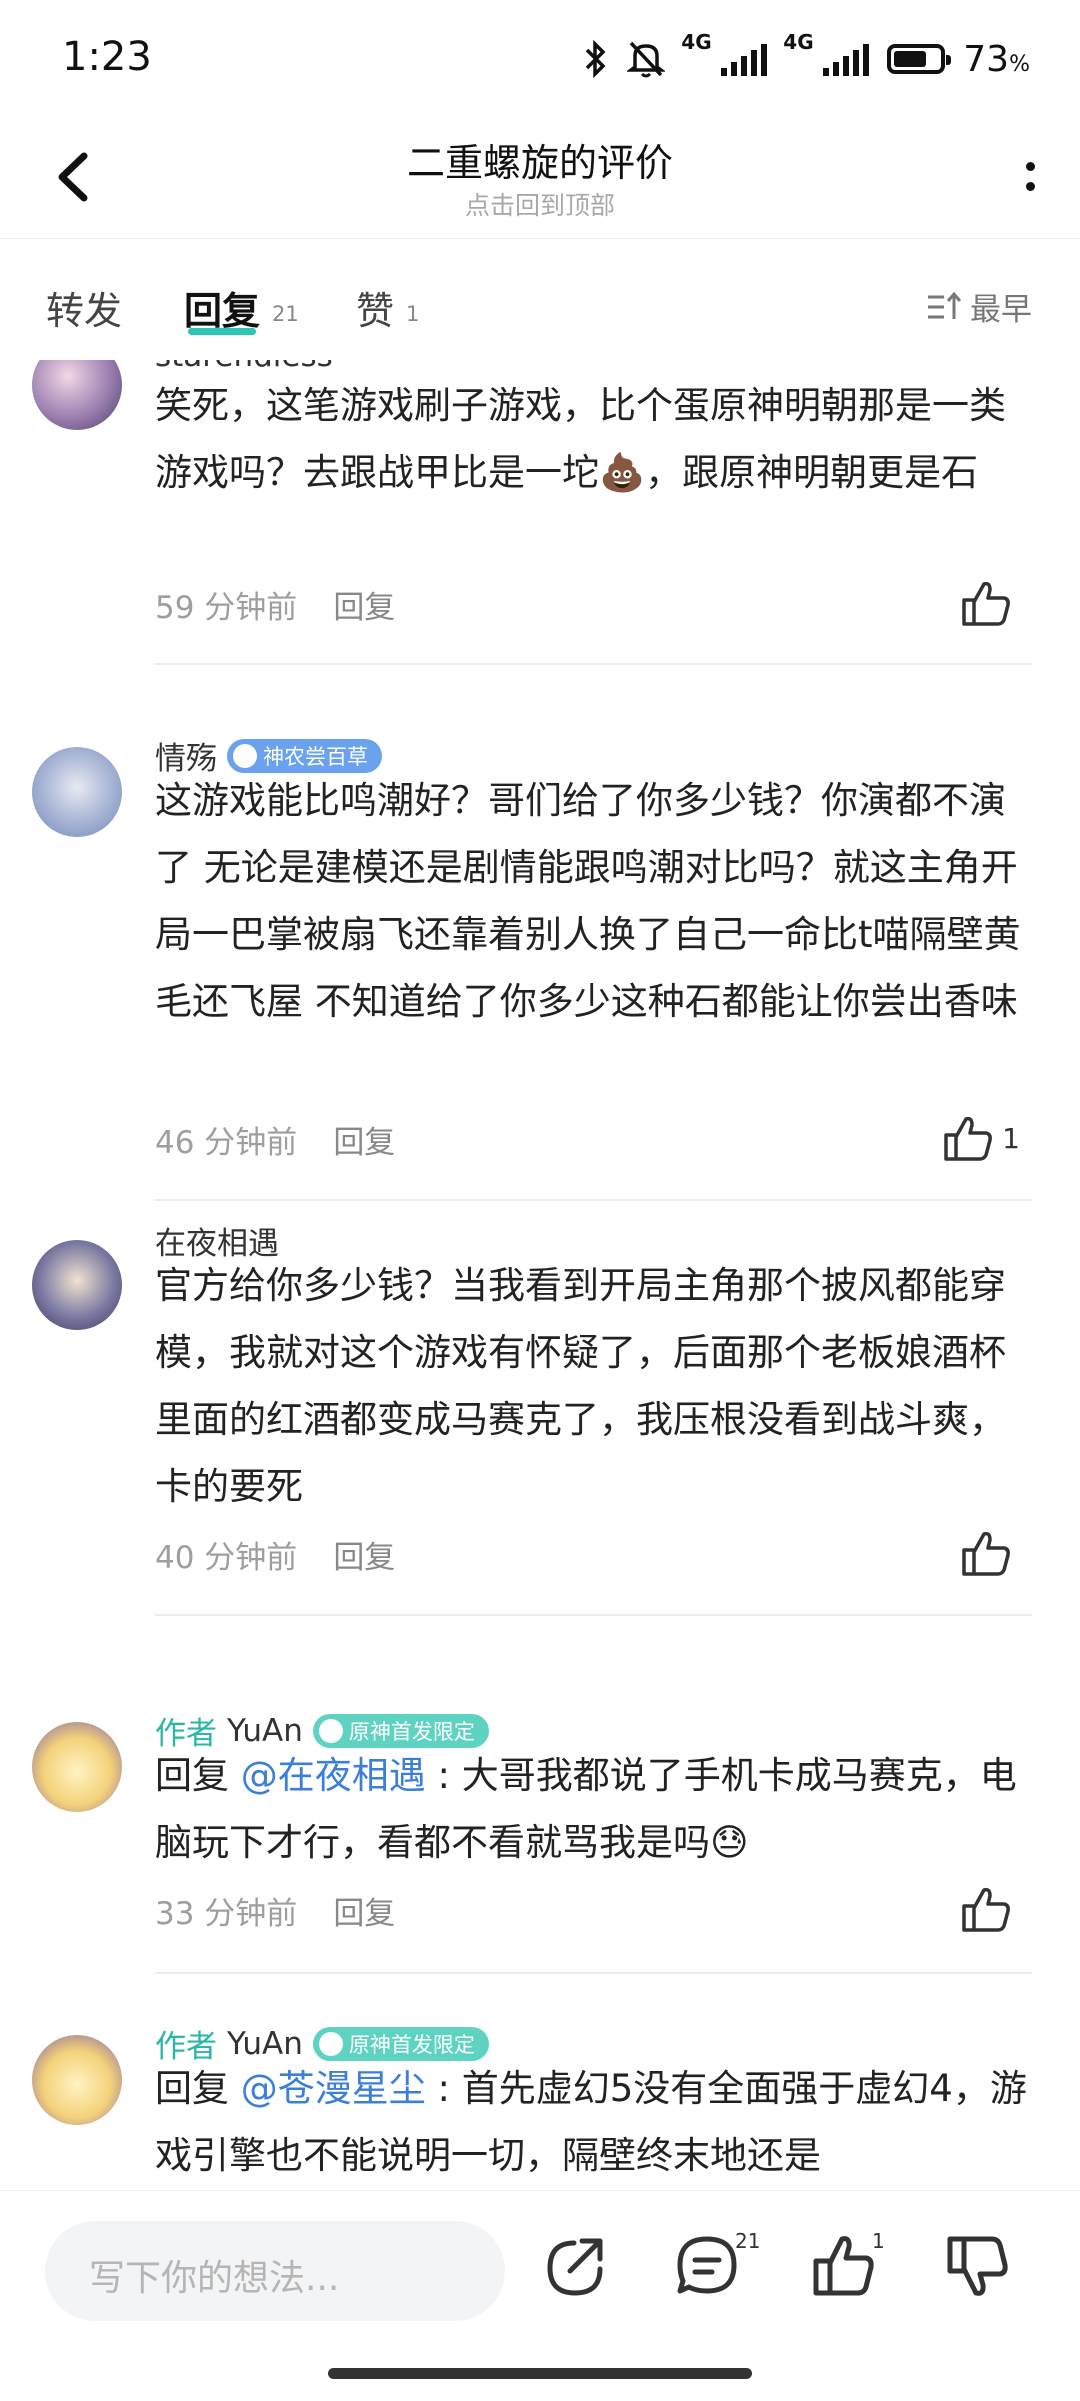  I want to click on comment-time: 40 分钟前, so click(226, 1558).